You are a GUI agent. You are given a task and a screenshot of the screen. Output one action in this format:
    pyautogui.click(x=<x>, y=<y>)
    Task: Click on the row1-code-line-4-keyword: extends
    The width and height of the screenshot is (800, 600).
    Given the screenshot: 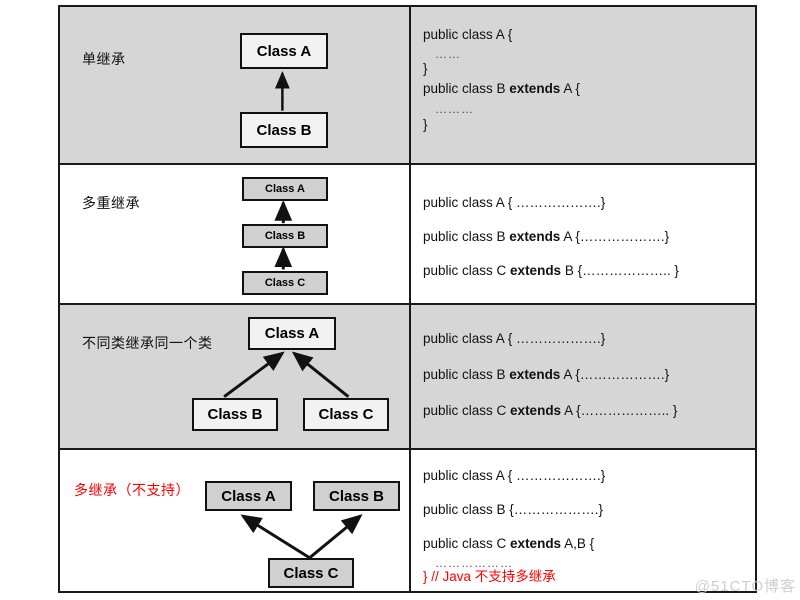 What is the action you would take?
    pyautogui.click(x=535, y=88)
    